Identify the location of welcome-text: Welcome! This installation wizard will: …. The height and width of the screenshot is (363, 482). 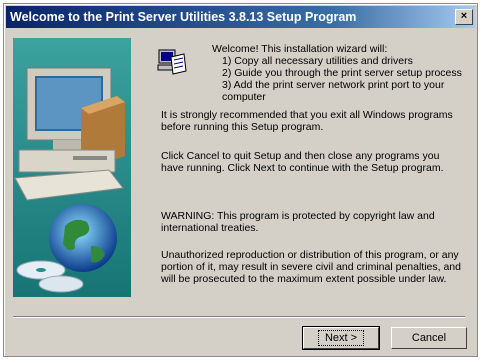
(339, 73).